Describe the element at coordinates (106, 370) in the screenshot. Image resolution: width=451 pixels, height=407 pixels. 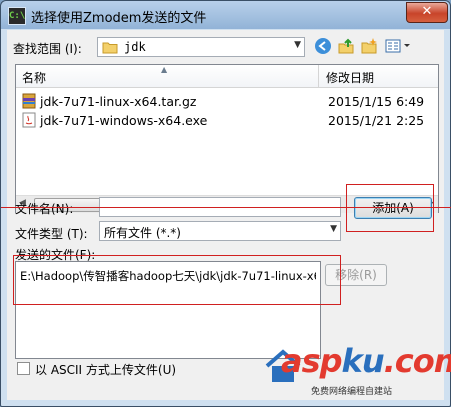
I see `ascii-label: 以 ASCII 方式上传文件(U)` at that location.